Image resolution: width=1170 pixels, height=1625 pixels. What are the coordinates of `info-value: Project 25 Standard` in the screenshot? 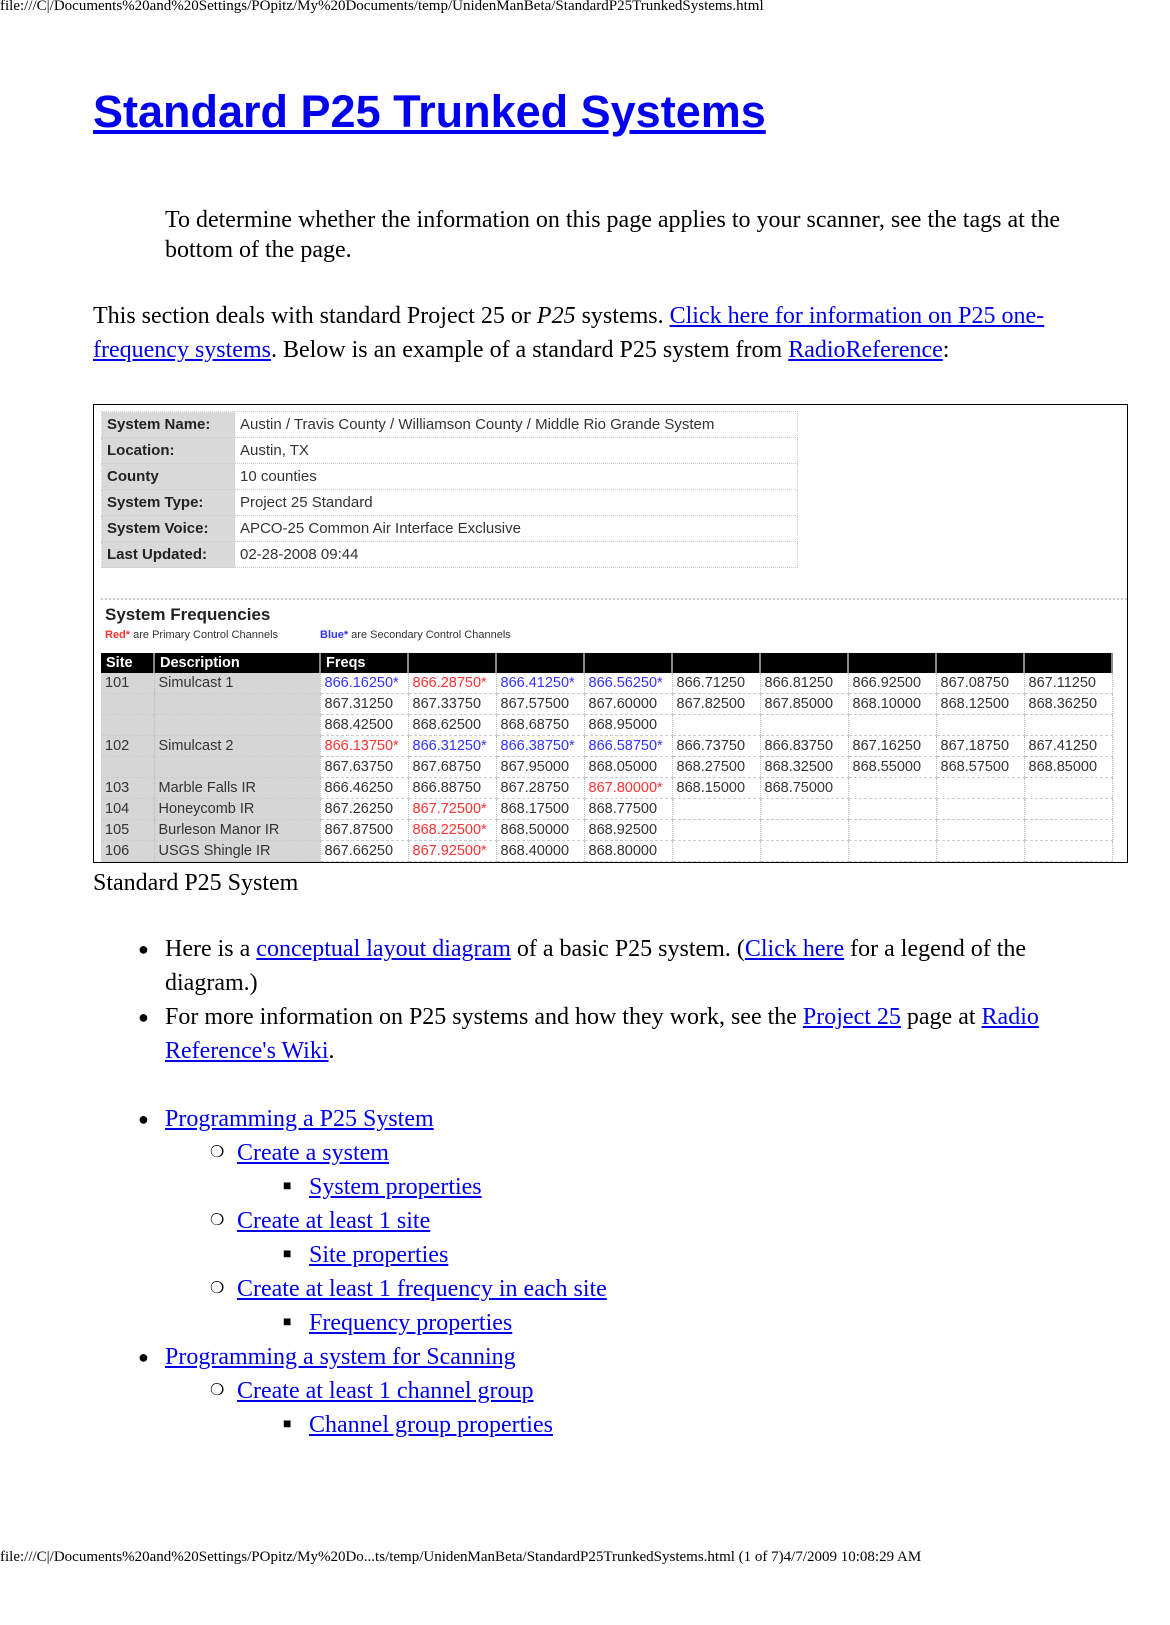 It's located at (516, 502).